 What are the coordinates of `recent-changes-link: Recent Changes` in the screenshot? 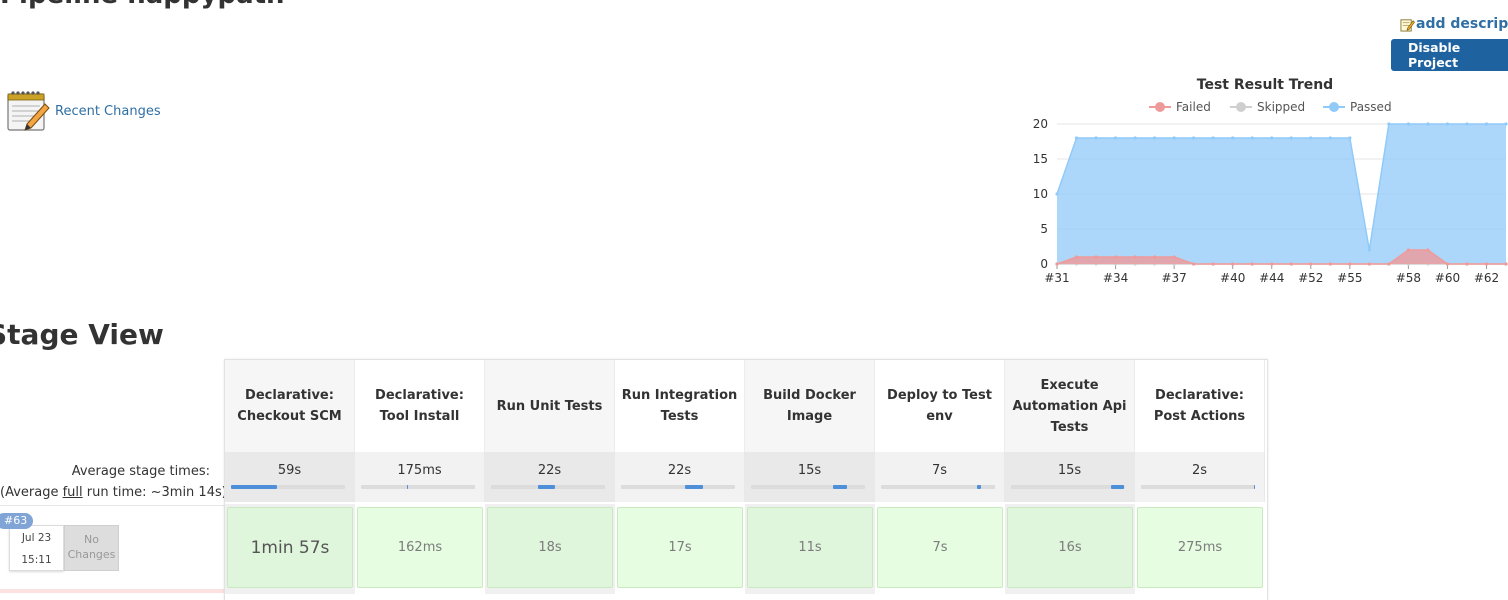 It's located at (108, 111).